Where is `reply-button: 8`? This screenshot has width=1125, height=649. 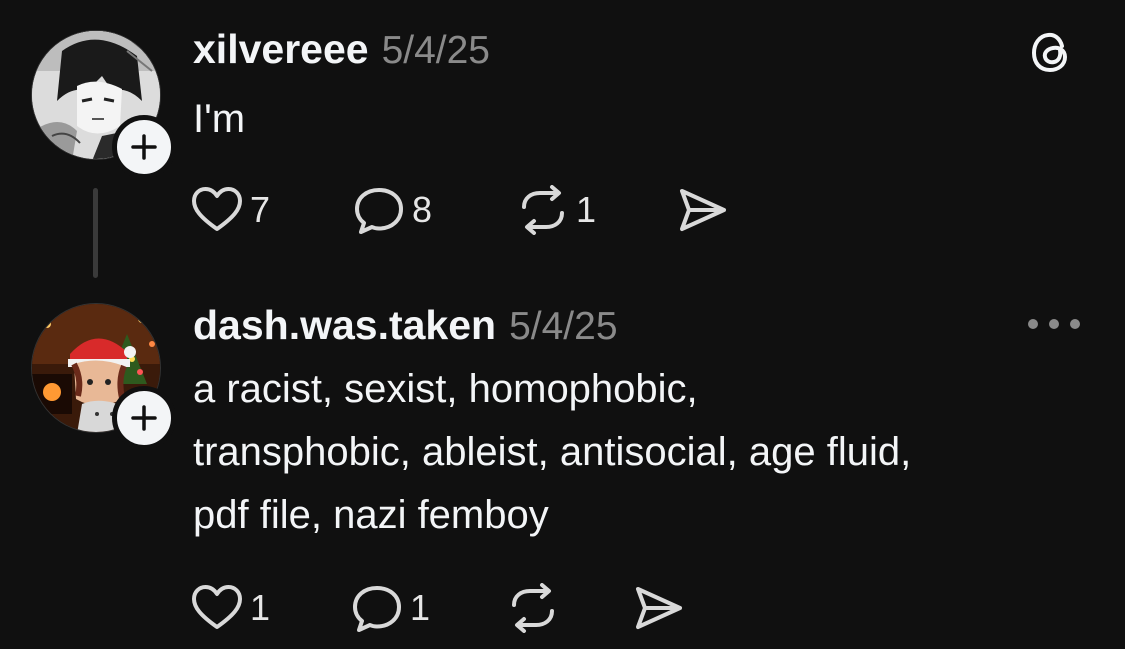
reply-button: 8 is located at coordinates (392, 210).